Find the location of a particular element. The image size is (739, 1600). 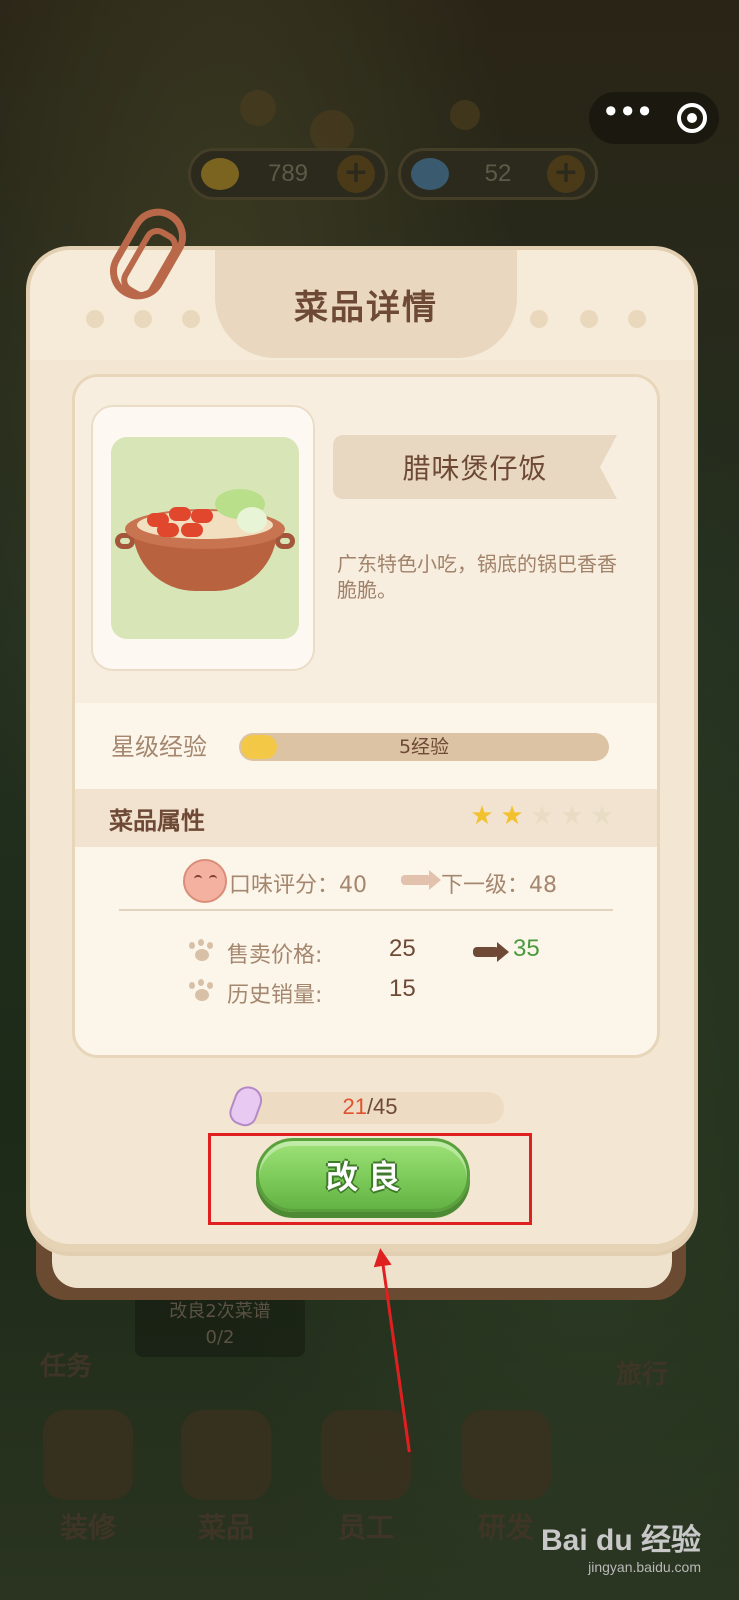

sales-value: 15 is located at coordinates (402, 988).